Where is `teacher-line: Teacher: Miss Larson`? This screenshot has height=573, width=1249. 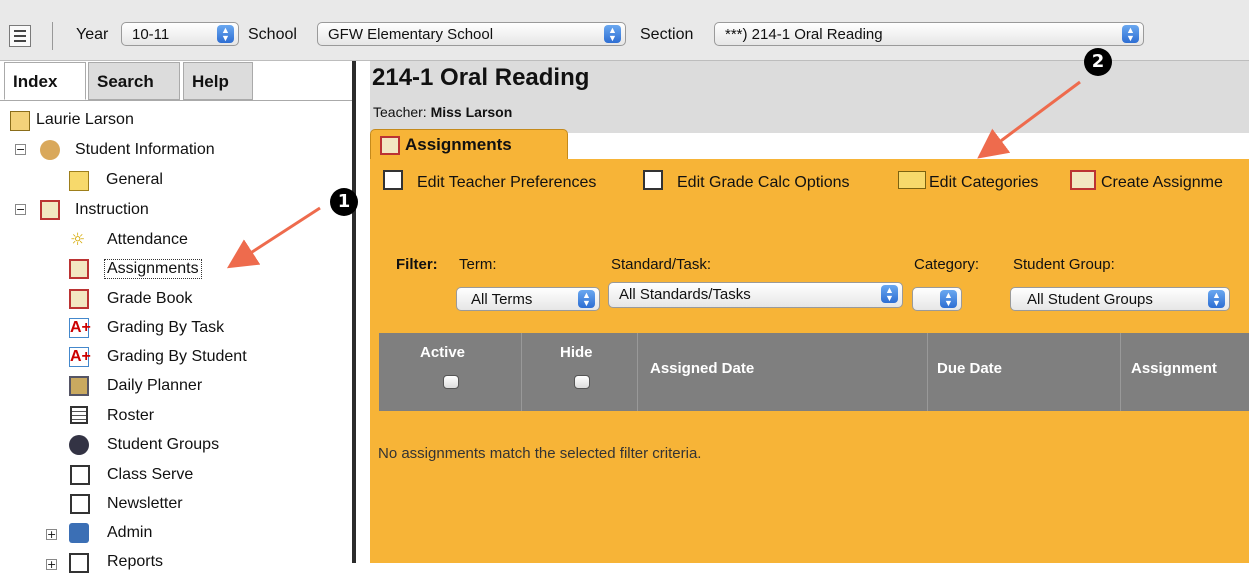 teacher-line: Teacher: Miss Larson is located at coordinates (442, 112).